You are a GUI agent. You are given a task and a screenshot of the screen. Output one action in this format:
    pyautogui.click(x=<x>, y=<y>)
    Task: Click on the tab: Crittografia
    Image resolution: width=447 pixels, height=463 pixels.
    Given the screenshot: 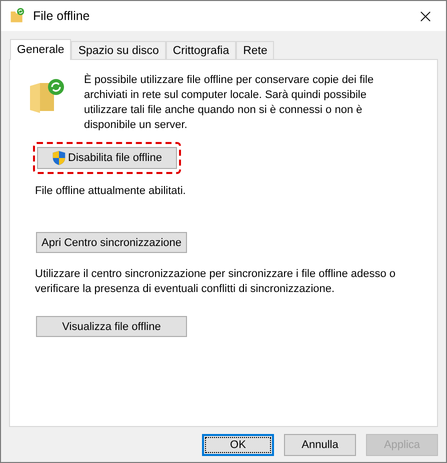 What is the action you would take?
    pyautogui.click(x=201, y=50)
    